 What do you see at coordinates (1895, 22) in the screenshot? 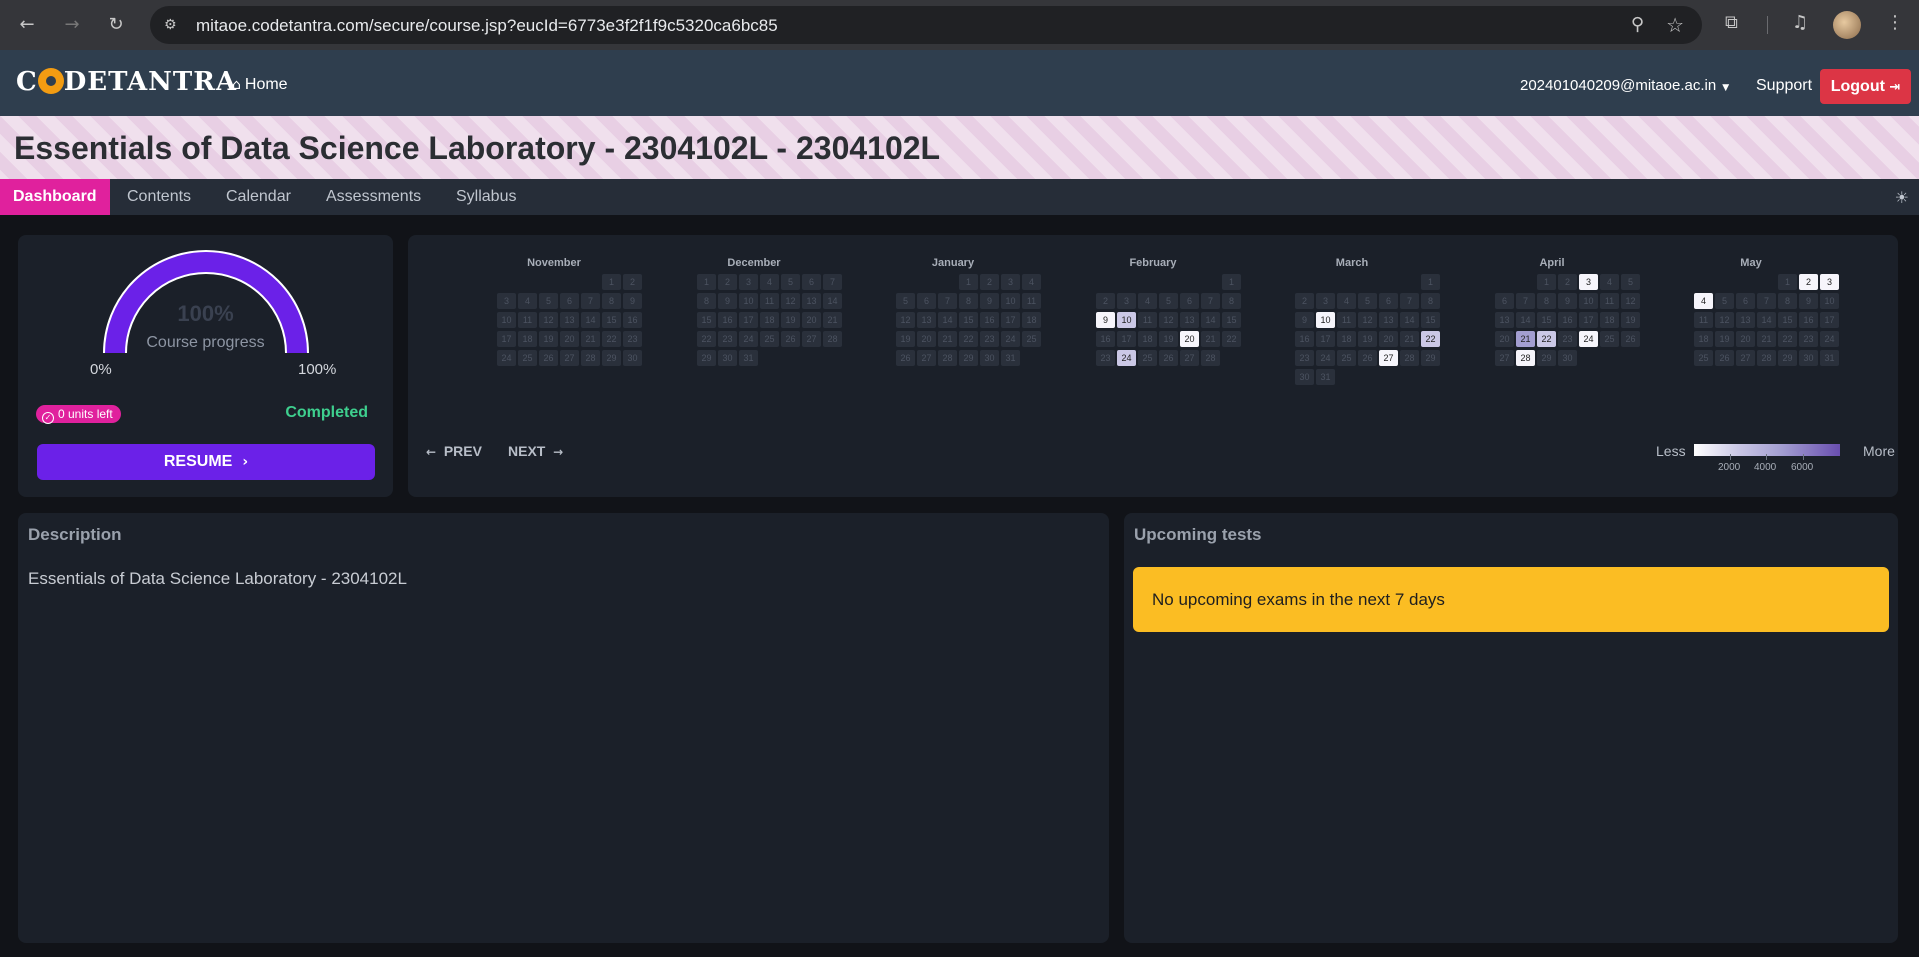
I see `menu-dots-icon: ⋮` at bounding box center [1895, 22].